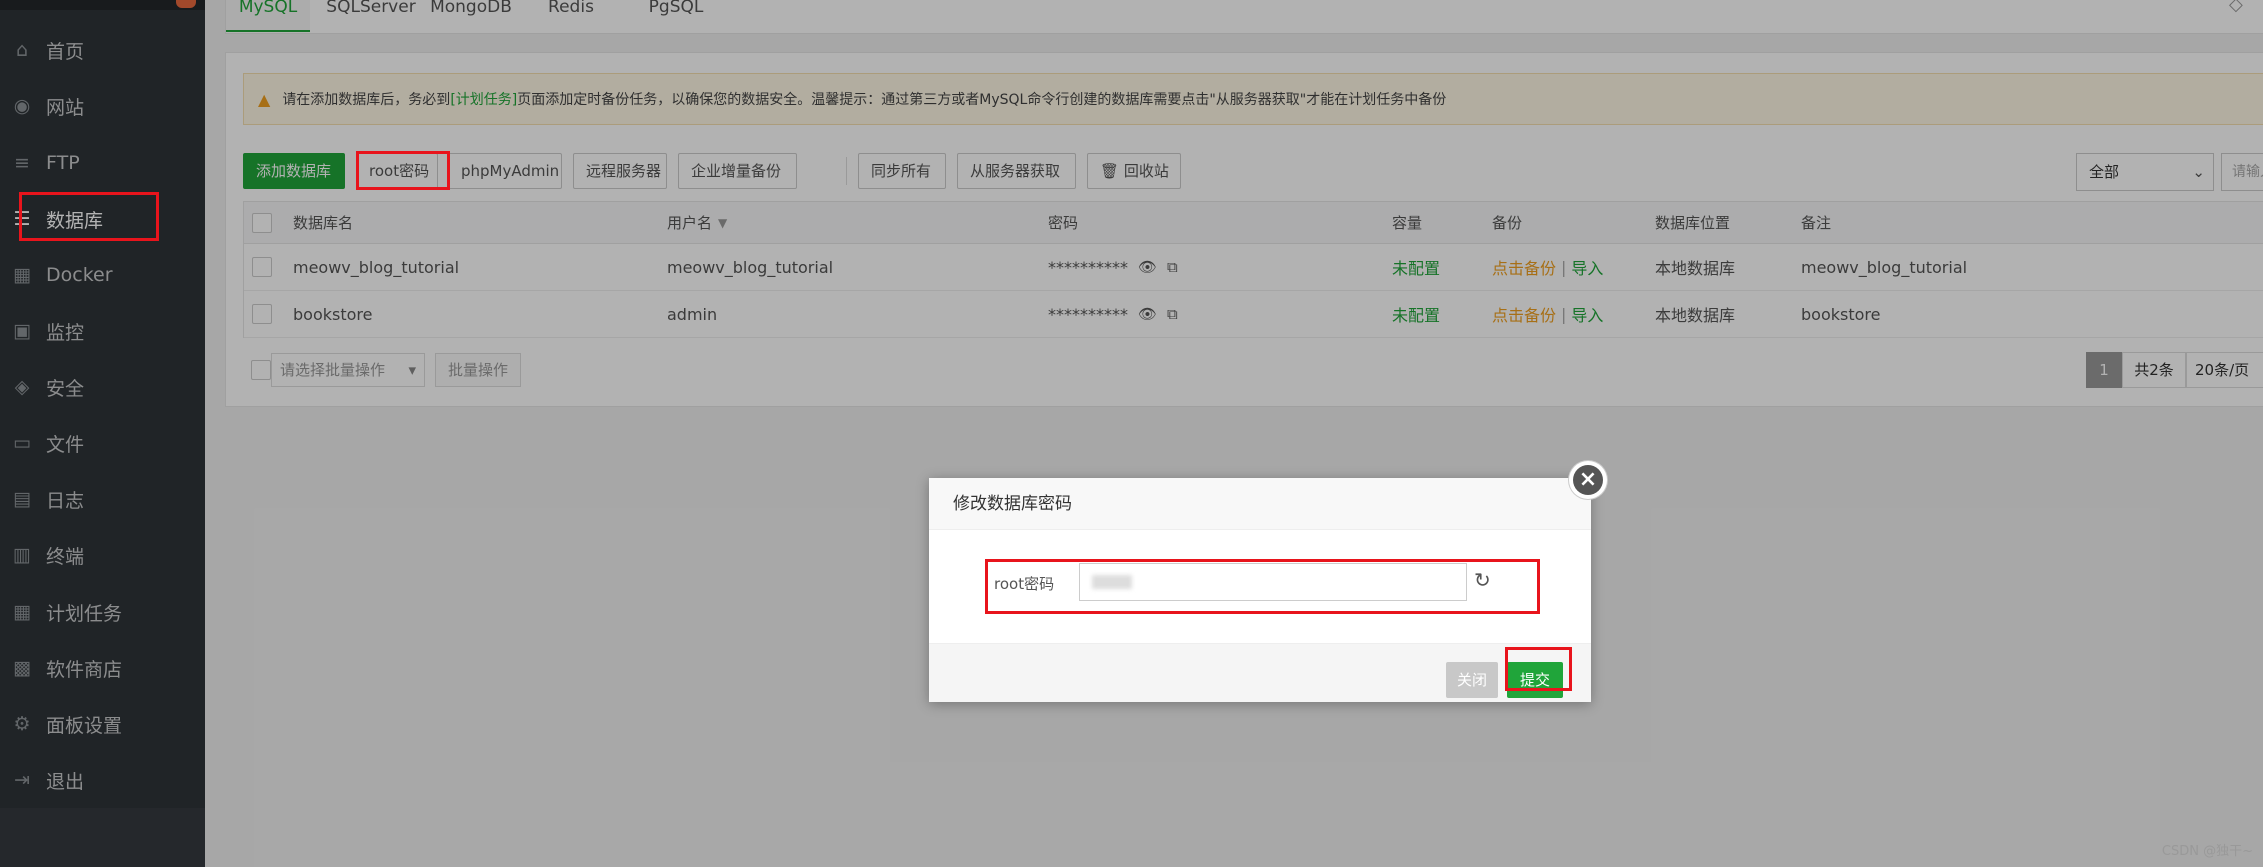 The width and height of the screenshot is (2263, 867). What do you see at coordinates (403, 170) in the screenshot?
I see `highlight-root-button` at bounding box center [403, 170].